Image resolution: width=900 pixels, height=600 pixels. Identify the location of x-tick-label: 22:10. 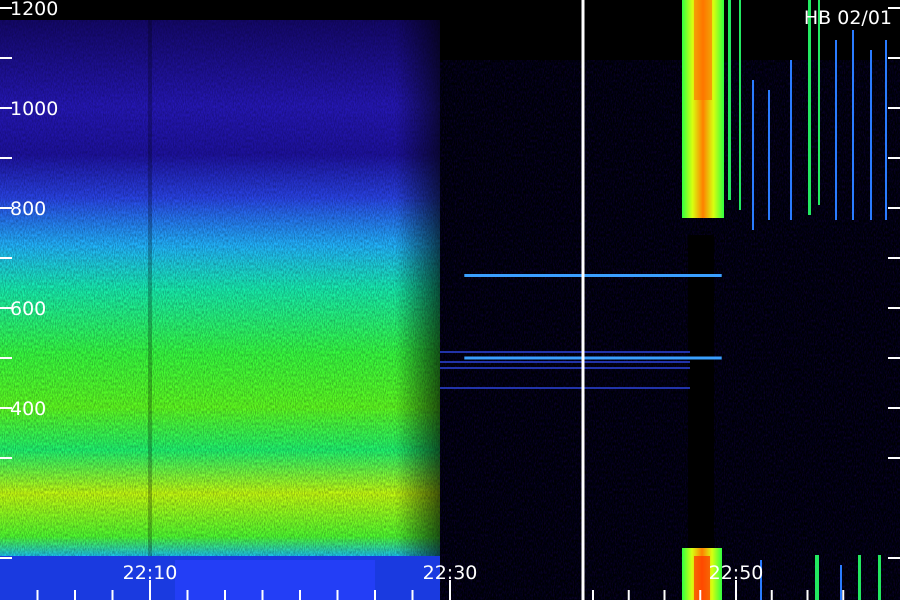
(150, 573).